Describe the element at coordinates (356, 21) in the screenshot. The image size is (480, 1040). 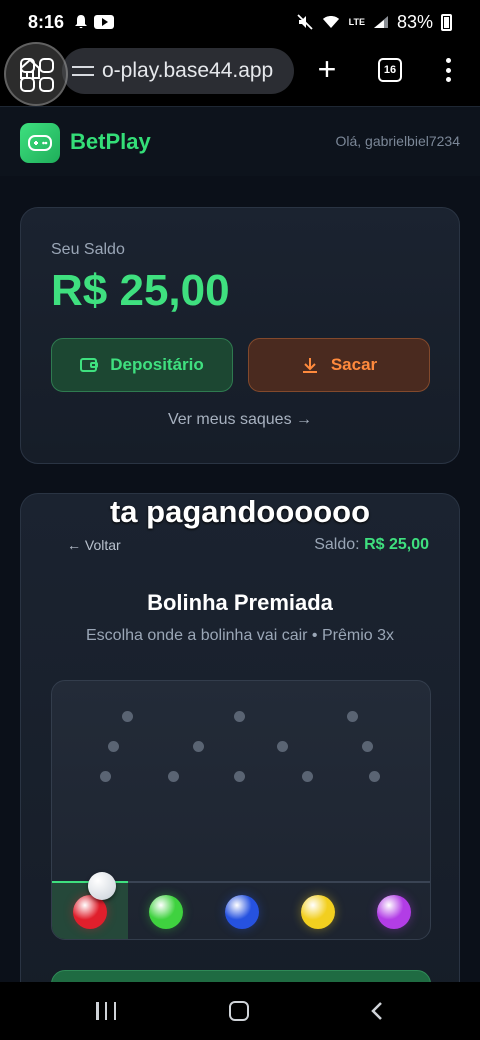
I see `network-label: LTE` at that location.